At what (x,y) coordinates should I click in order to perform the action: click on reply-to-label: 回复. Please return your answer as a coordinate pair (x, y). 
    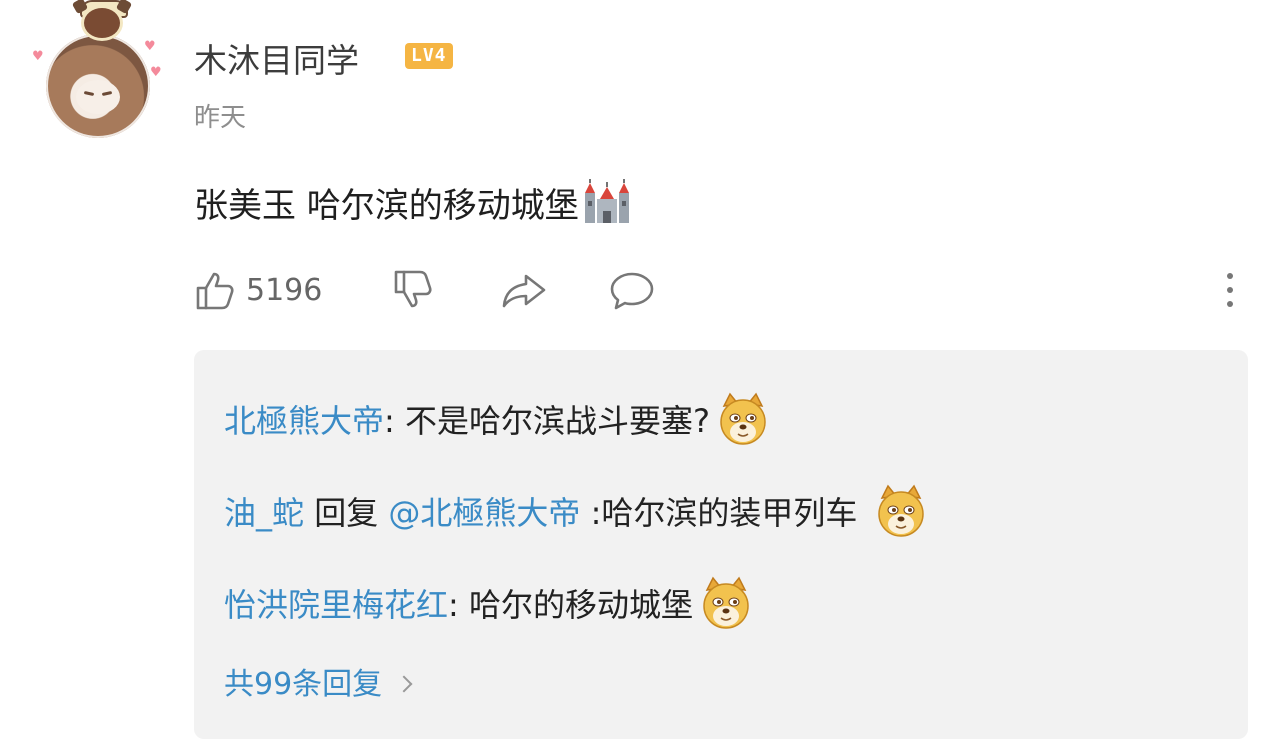
    Looking at the image, I should click on (346, 513).